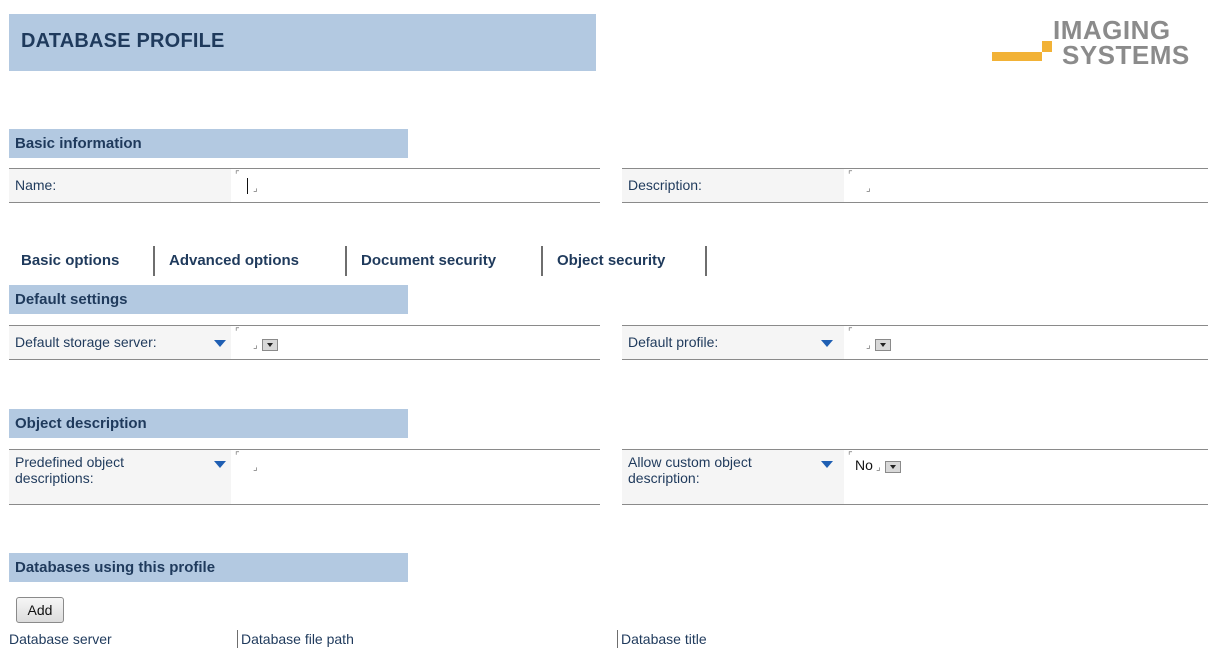 Image resolution: width=1208 pixels, height=651 pixels. Describe the element at coordinates (40, 610) in the screenshot. I see `add-database-button: Add` at that location.